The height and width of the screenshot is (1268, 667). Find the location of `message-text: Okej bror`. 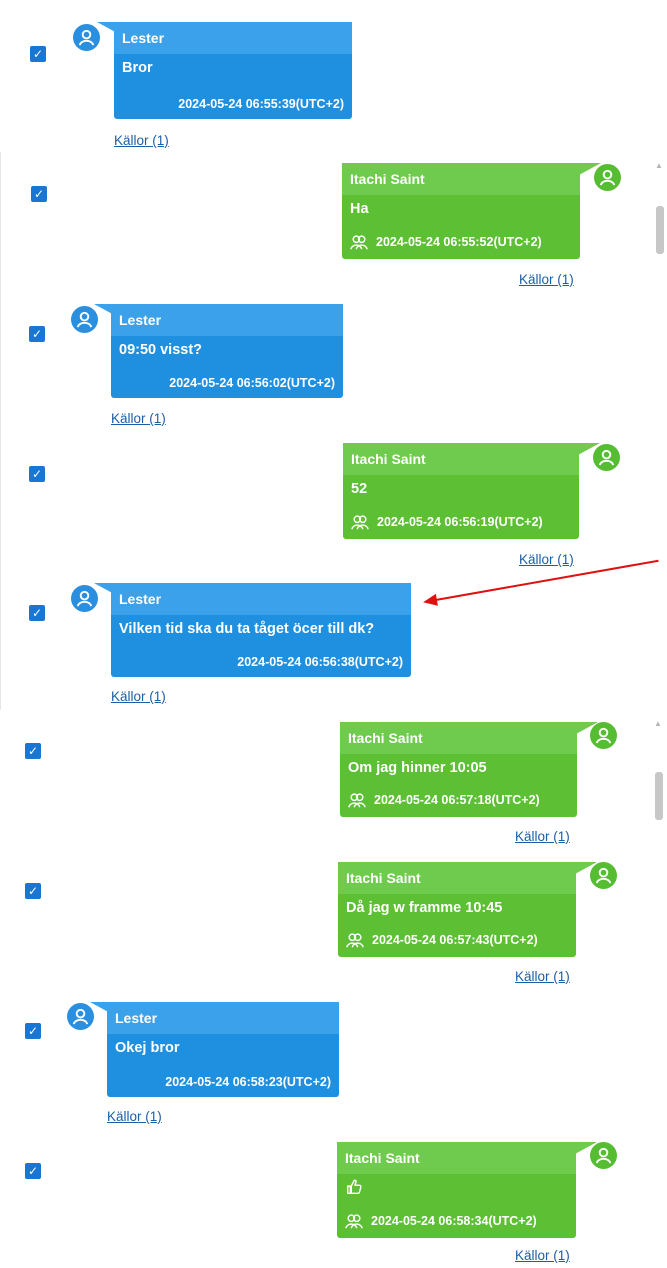

message-text: Okej bror is located at coordinates (147, 1048).